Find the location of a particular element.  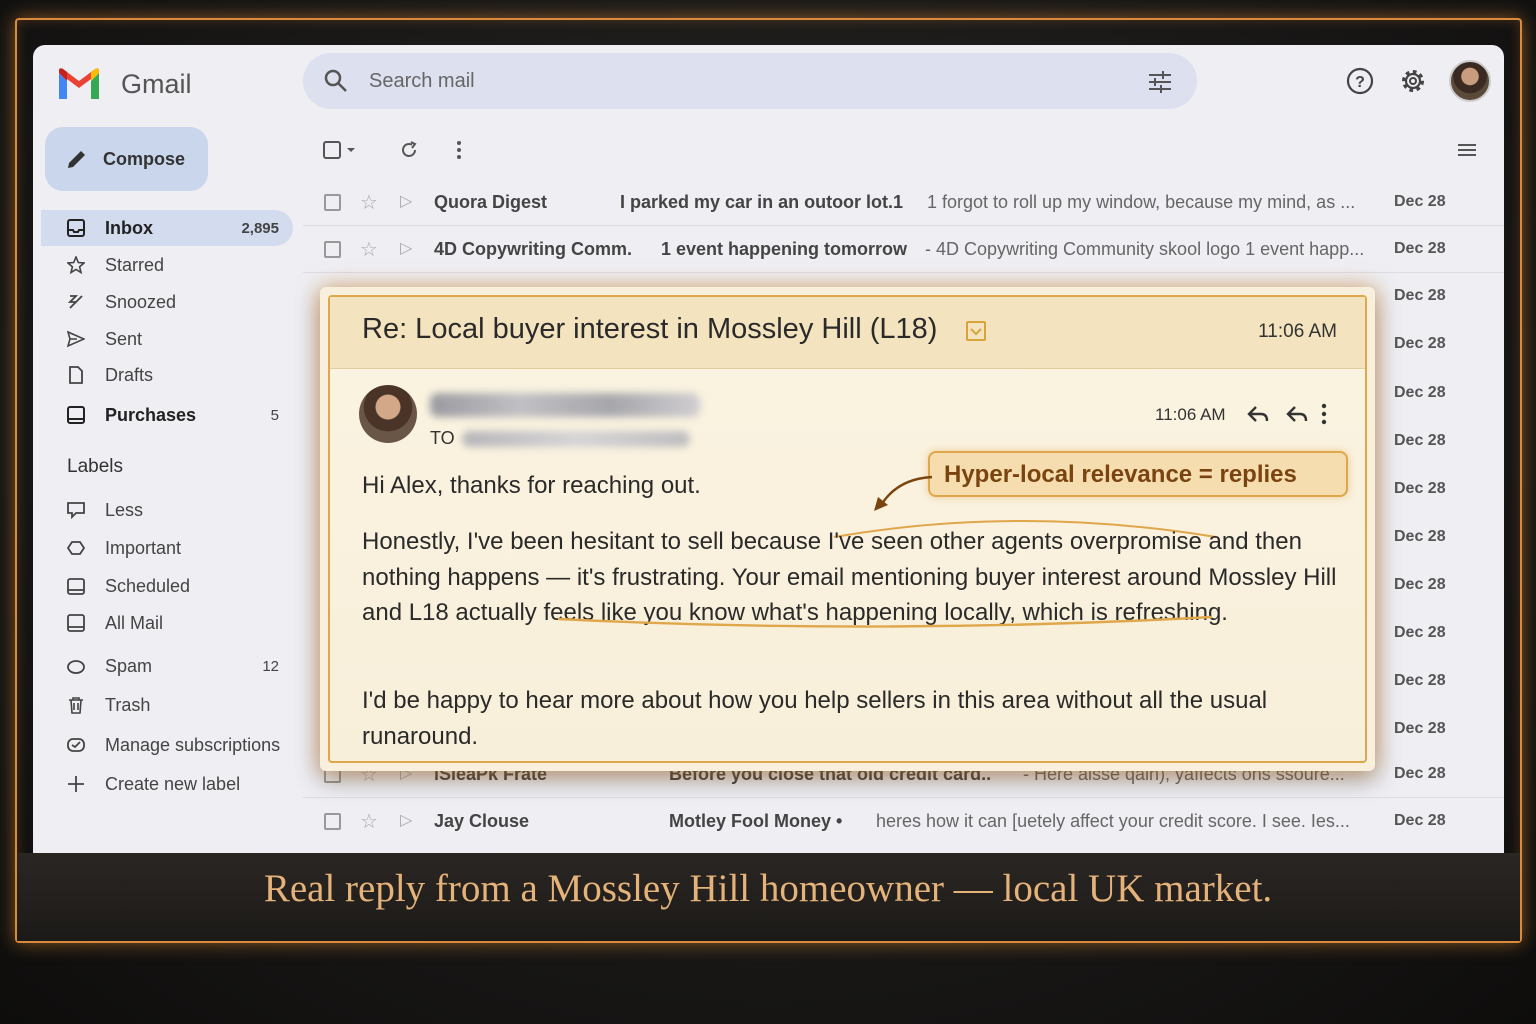

gmail-logo: Gmail is located at coordinates (124, 84).